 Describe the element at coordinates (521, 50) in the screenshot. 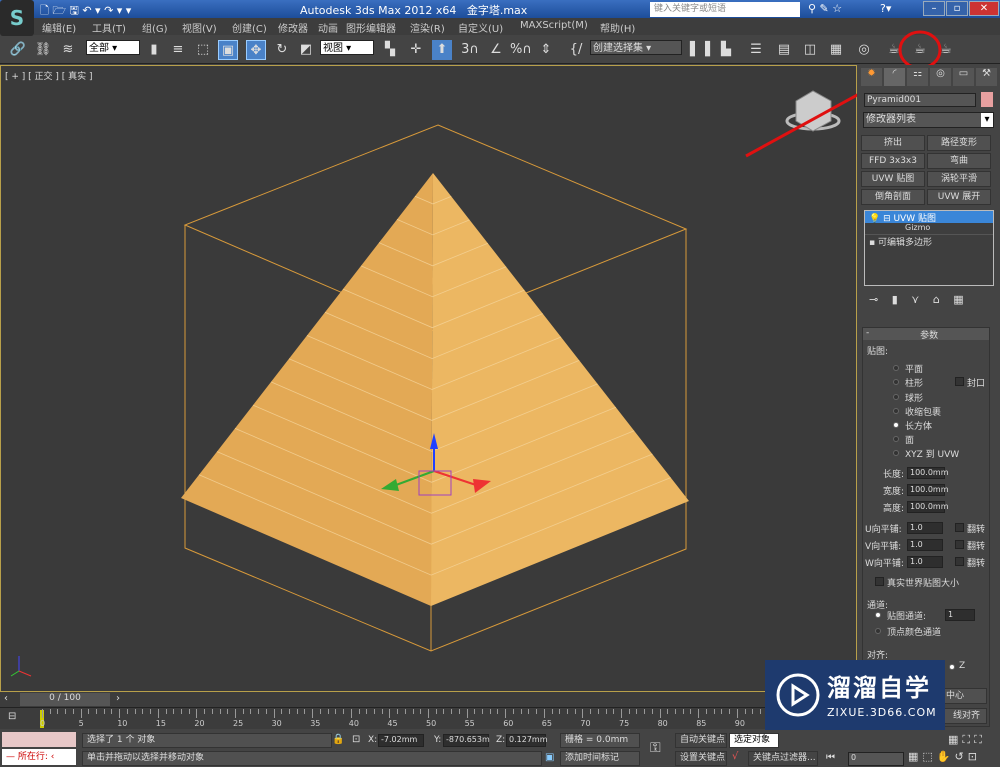

I see `percent-snap-icon: %∩` at that location.